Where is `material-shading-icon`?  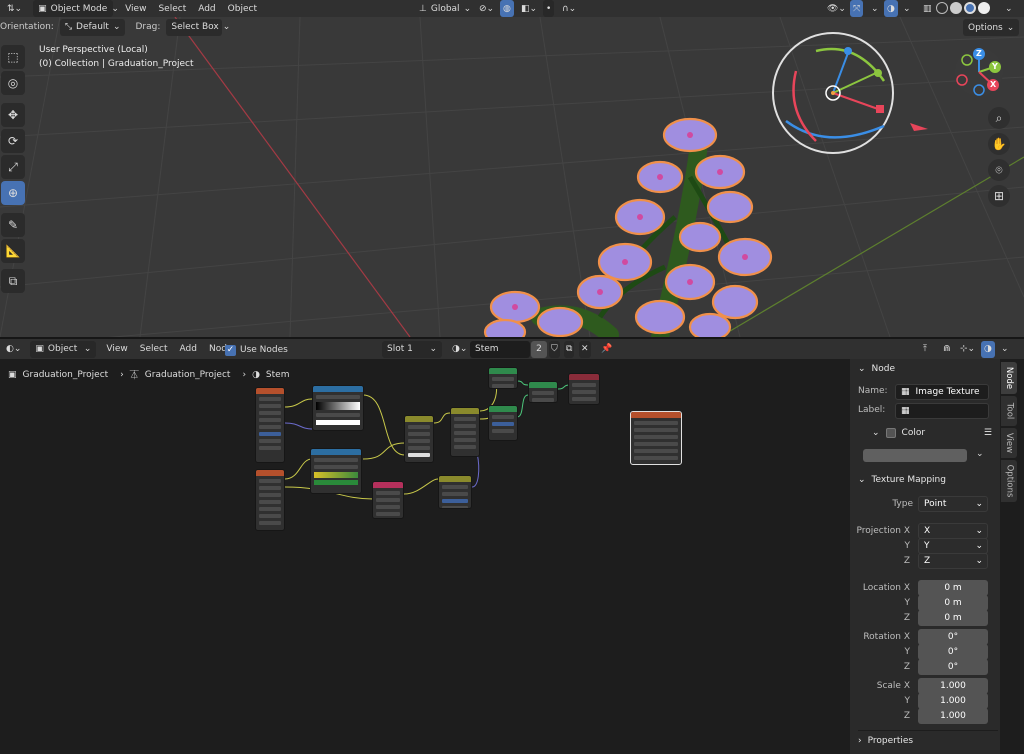 material-shading-icon is located at coordinates (970, 8).